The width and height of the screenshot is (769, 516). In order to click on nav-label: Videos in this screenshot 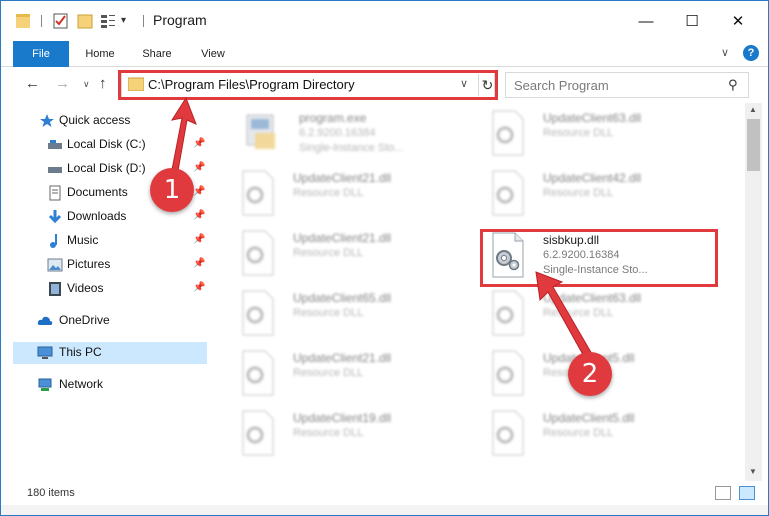, I will do `click(85, 288)`.